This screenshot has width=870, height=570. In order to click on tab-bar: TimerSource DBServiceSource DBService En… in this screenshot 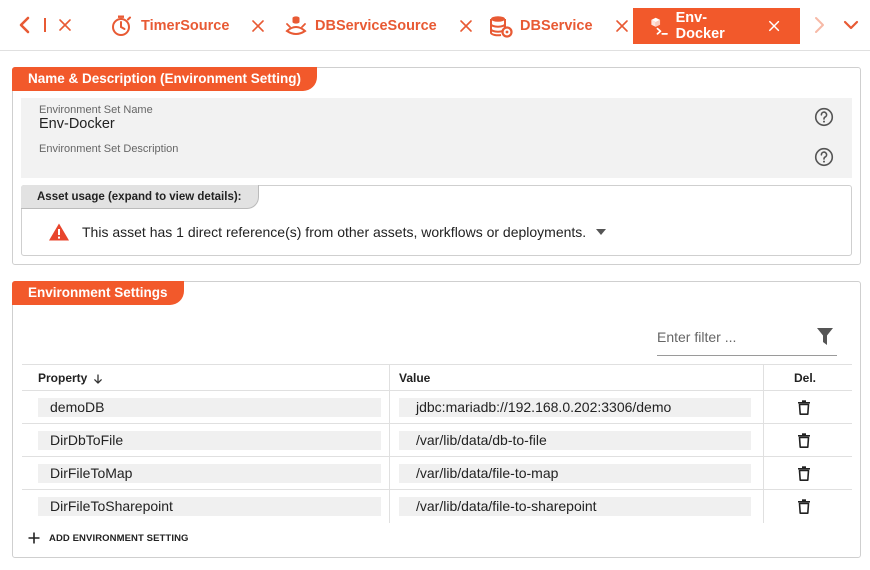, I will do `click(435, 25)`.